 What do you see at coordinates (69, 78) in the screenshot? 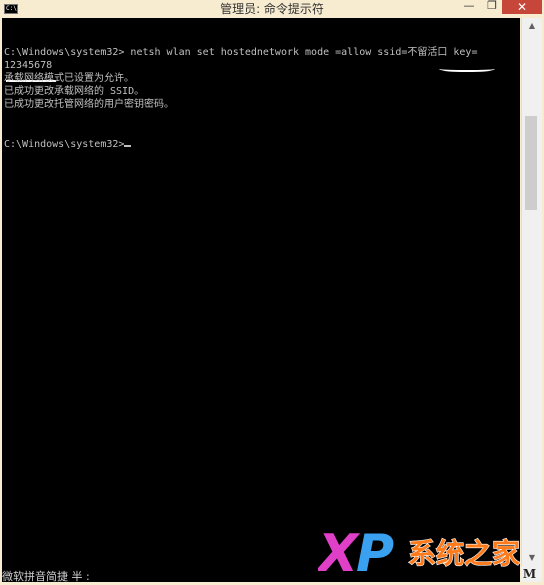
I see `console-line-mode-result: 承载网络模式已设置为允许。` at bounding box center [69, 78].